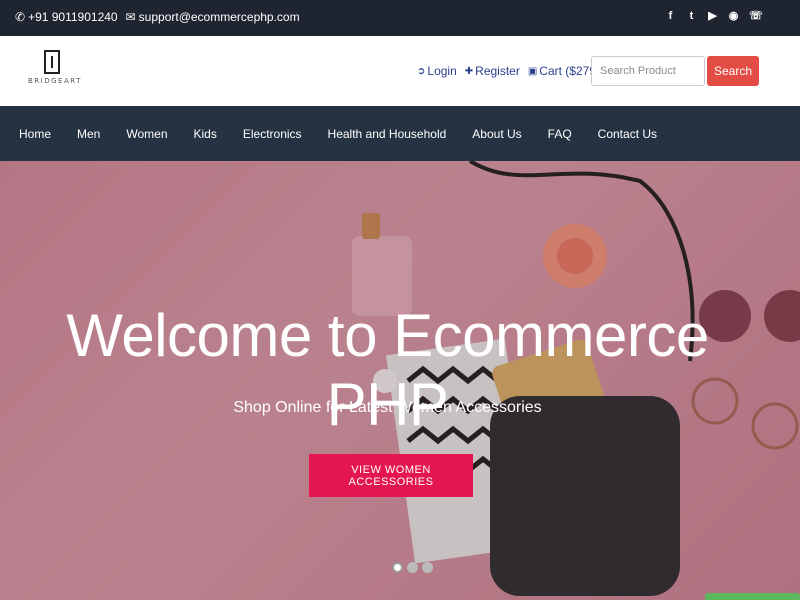 This screenshot has height=600, width=800. Describe the element at coordinates (442, 71) in the screenshot. I see `login-label: Login` at that location.